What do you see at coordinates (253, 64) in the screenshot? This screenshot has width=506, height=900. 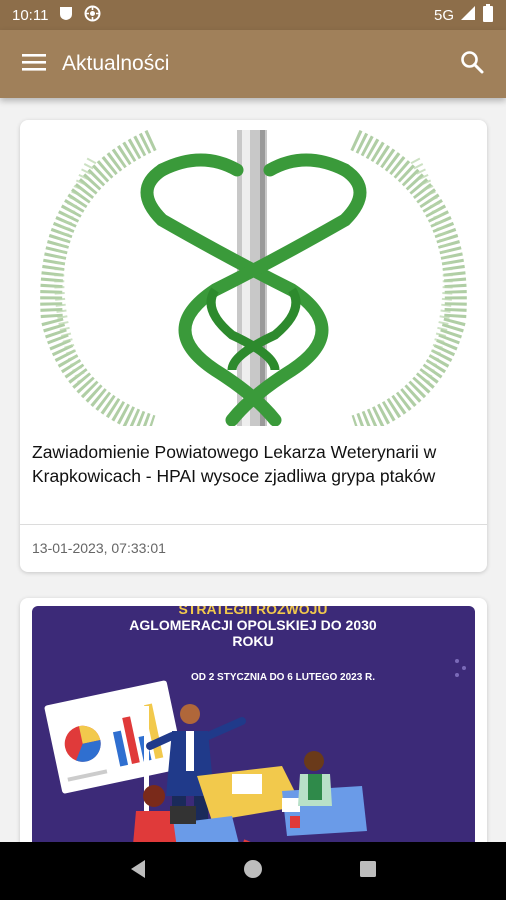 I see `app-bar: Aktualności` at bounding box center [253, 64].